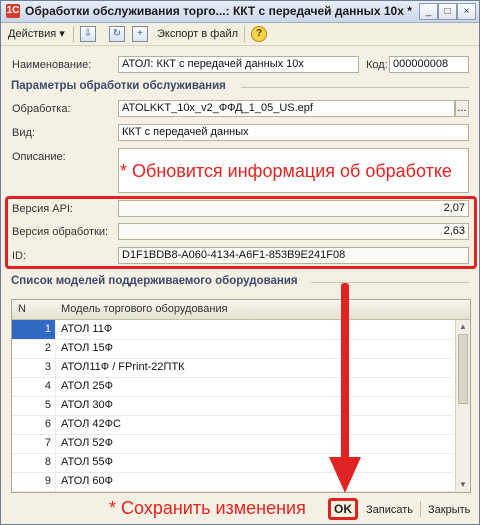  I want to click on export-button: Экспорт в файл, so click(197, 34).